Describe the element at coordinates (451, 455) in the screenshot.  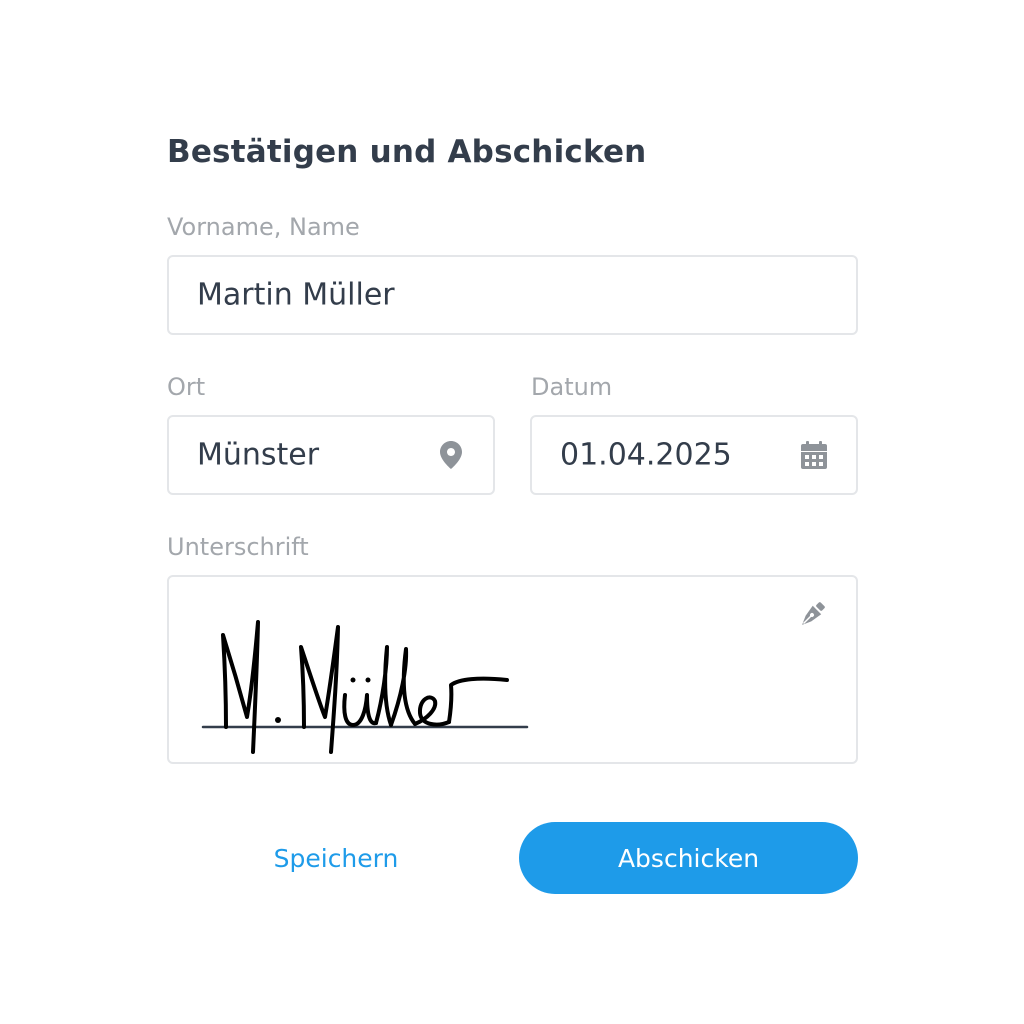
I see `location-pin-icon` at that location.